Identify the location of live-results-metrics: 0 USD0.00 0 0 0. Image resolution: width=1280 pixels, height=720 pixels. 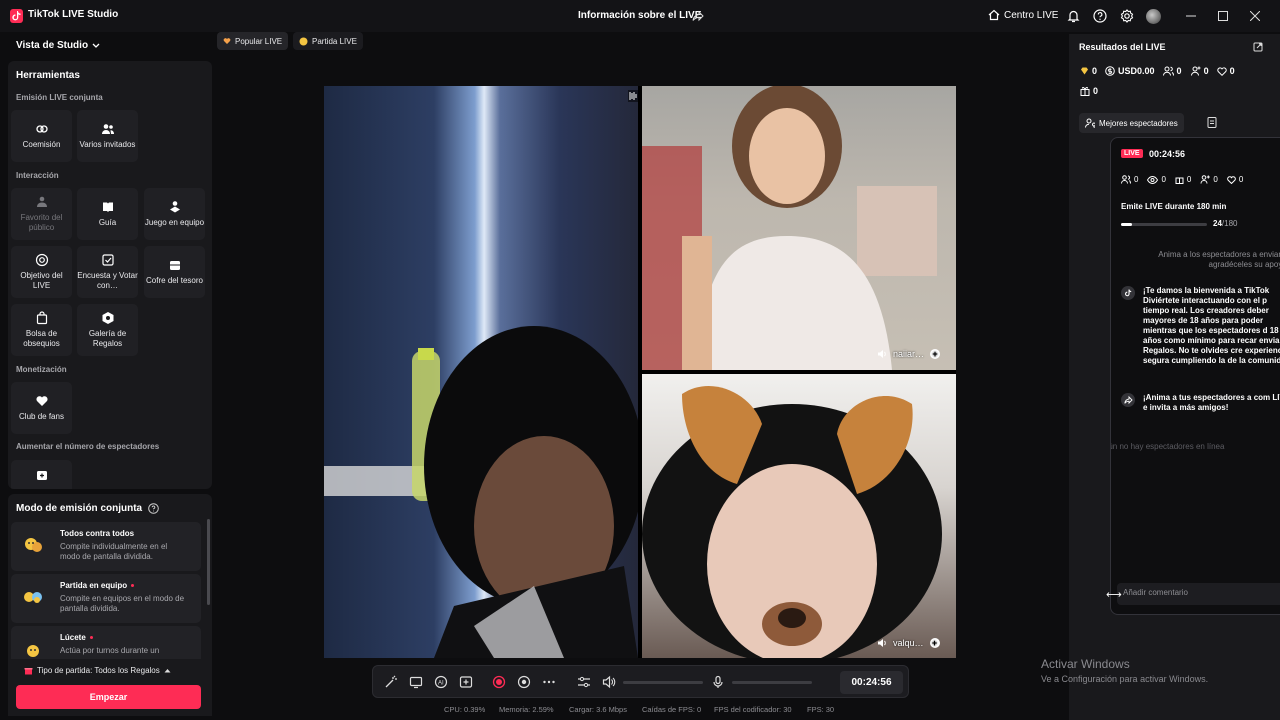
(1157, 71).